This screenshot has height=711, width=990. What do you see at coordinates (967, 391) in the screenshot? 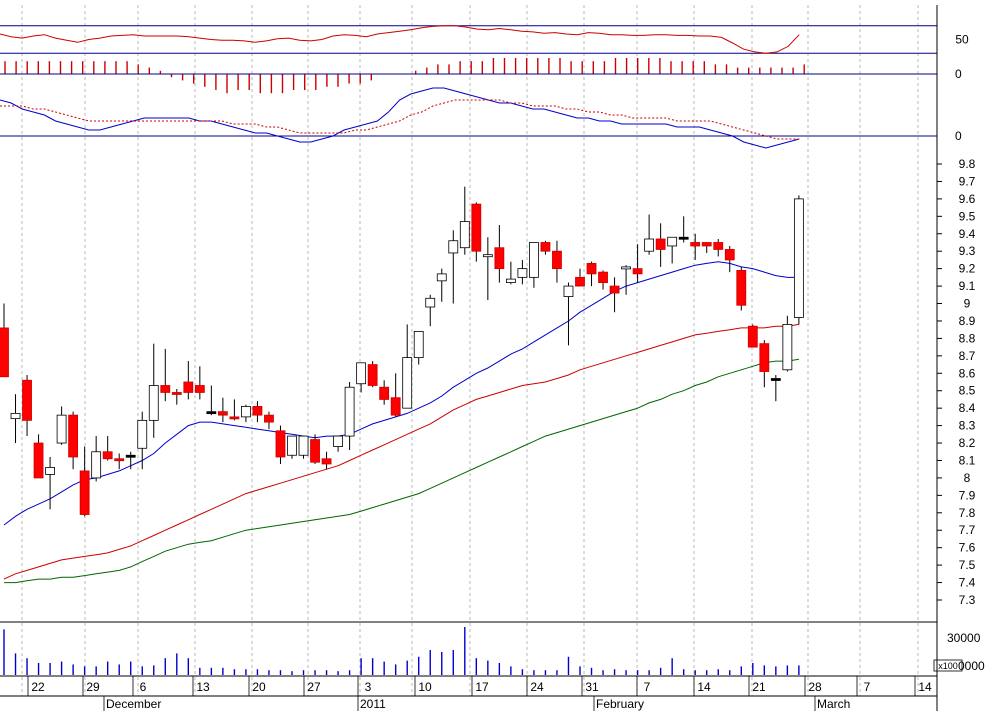
I see `price-tick-label: 8.5` at bounding box center [967, 391].